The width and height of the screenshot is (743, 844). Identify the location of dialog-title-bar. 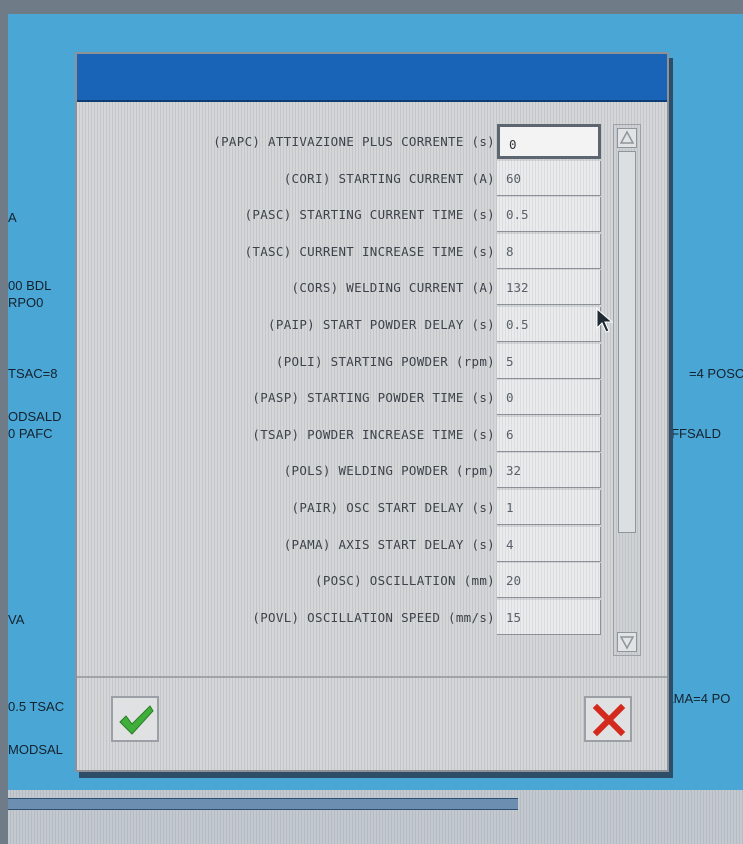
(372, 78).